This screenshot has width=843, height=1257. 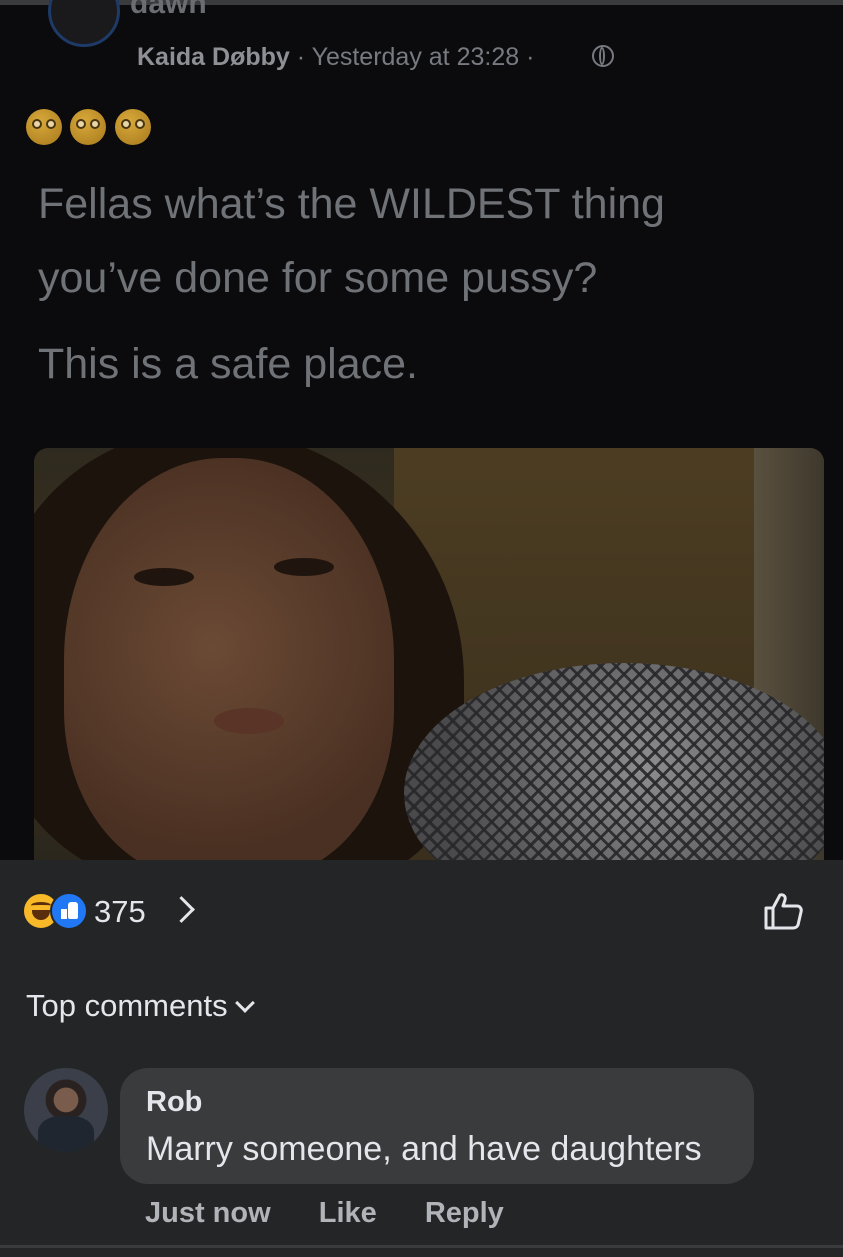 What do you see at coordinates (168, 10) in the screenshot?
I see `group-name: dawn` at bounding box center [168, 10].